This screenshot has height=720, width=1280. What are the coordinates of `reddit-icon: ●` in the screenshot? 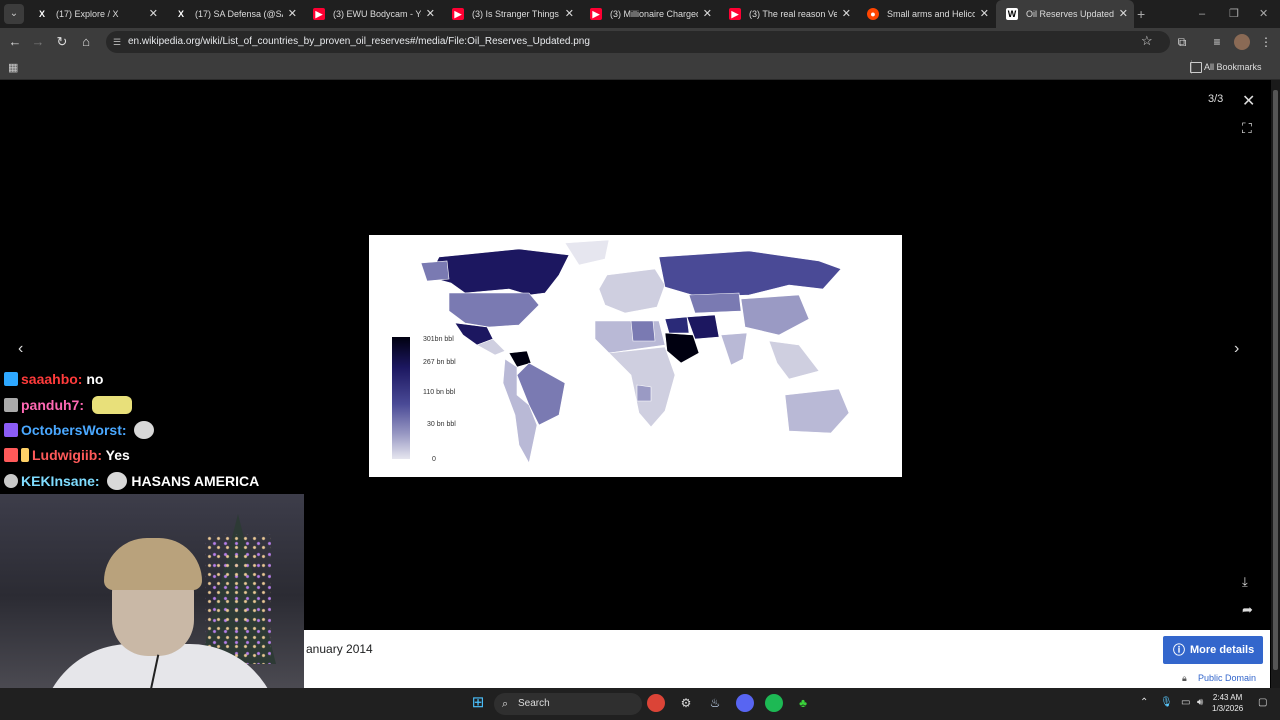 It's located at (873, 14).